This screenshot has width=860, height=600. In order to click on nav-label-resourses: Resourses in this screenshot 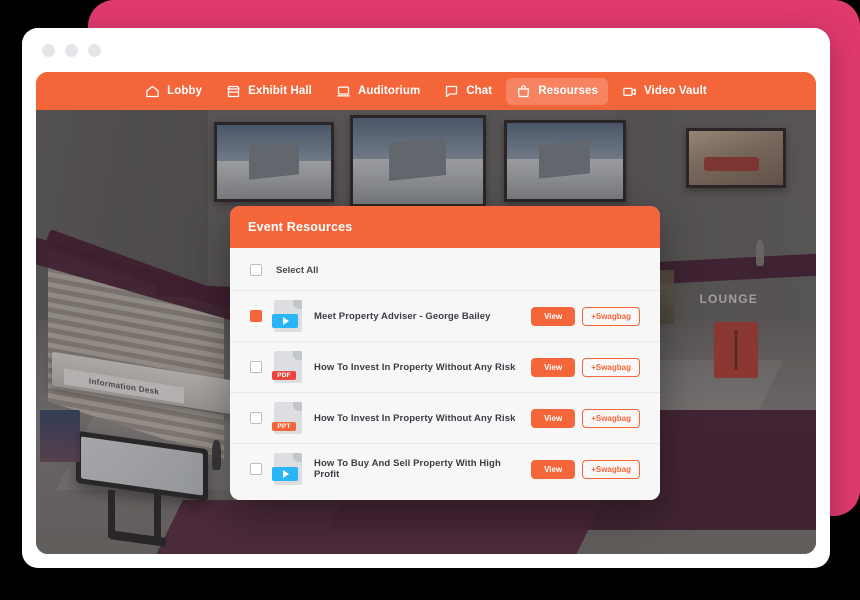, I will do `click(568, 91)`.